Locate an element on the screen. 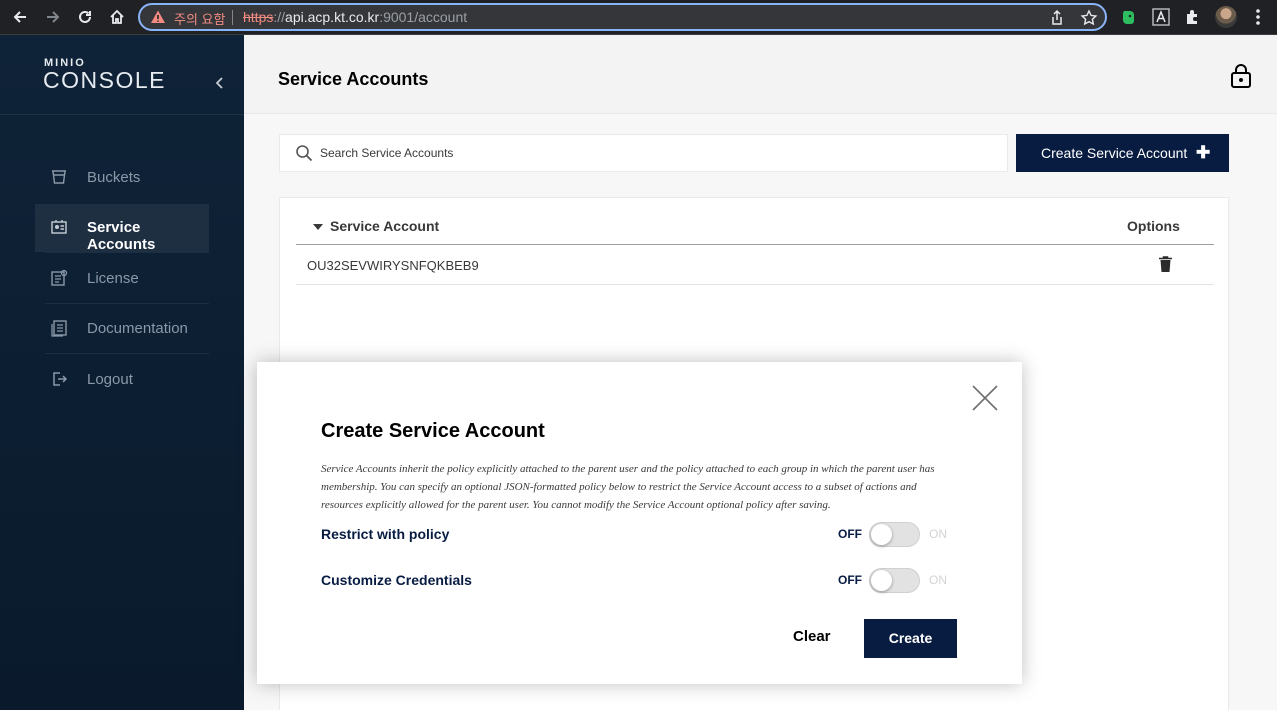 This screenshot has width=1277, height=710. modal-title: Create Service Account is located at coordinates (433, 431).